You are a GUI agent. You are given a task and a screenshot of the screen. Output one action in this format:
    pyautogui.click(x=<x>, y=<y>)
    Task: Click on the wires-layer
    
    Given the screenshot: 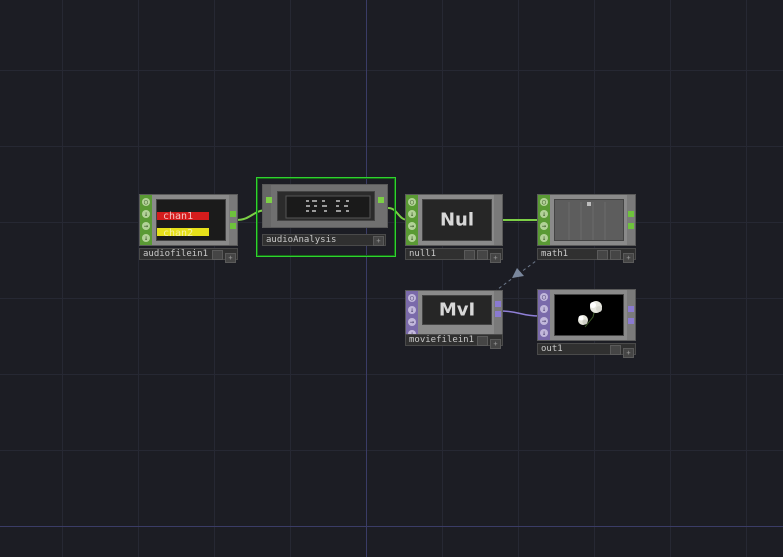 What is the action you would take?
    pyautogui.click(x=388, y=262)
    